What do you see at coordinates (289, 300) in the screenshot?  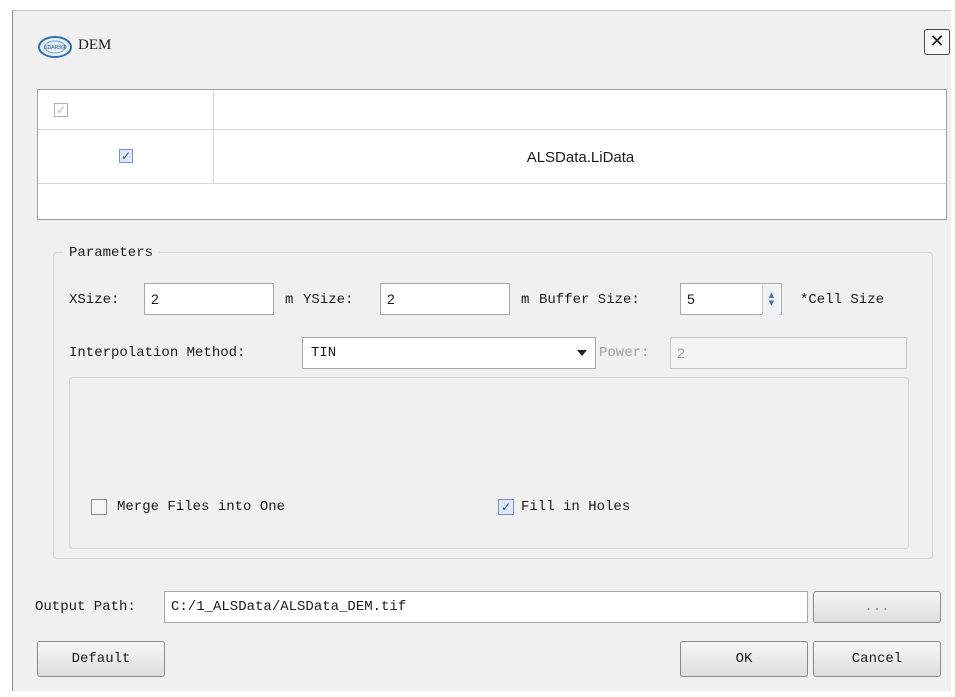 I see `xsize-unit: m` at bounding box center [289, 300].